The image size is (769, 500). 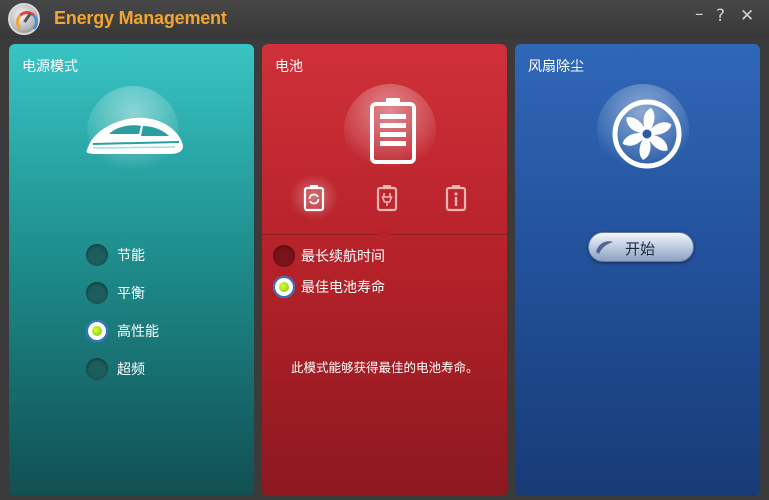 What do you see at coordinates (343, 257) in the screenshot?
I see `option-label: 最长续航时间` at bounding box center [343, 257].